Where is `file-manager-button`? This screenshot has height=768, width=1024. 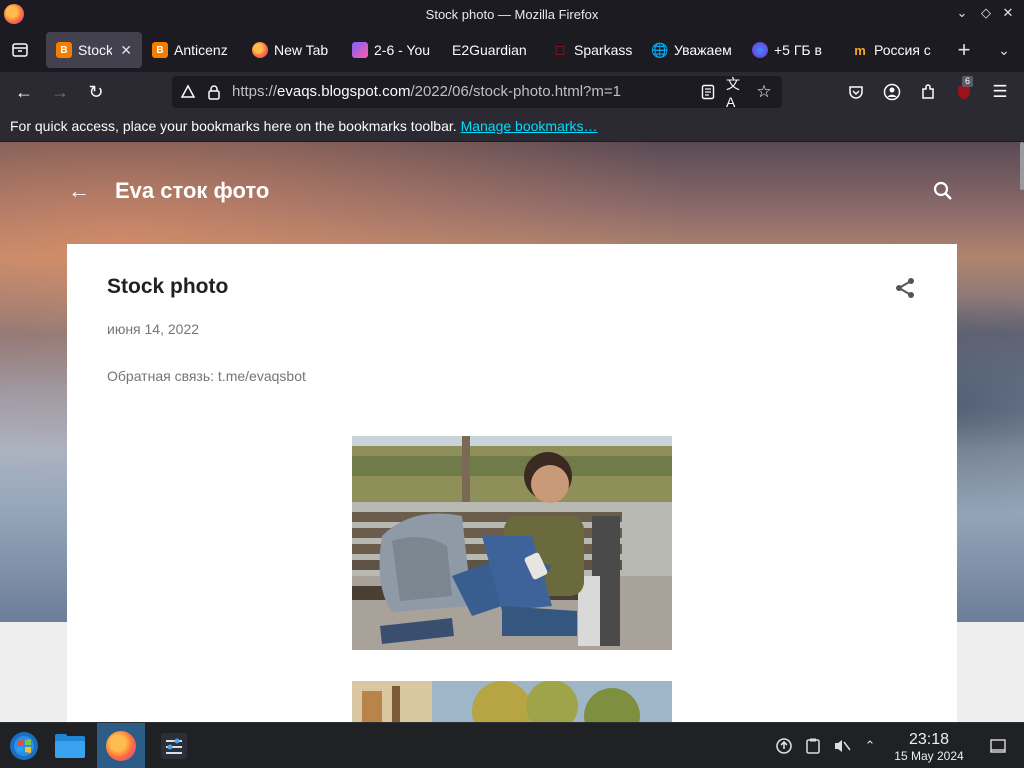
file-manager-button is located at coordinates (70, 745).